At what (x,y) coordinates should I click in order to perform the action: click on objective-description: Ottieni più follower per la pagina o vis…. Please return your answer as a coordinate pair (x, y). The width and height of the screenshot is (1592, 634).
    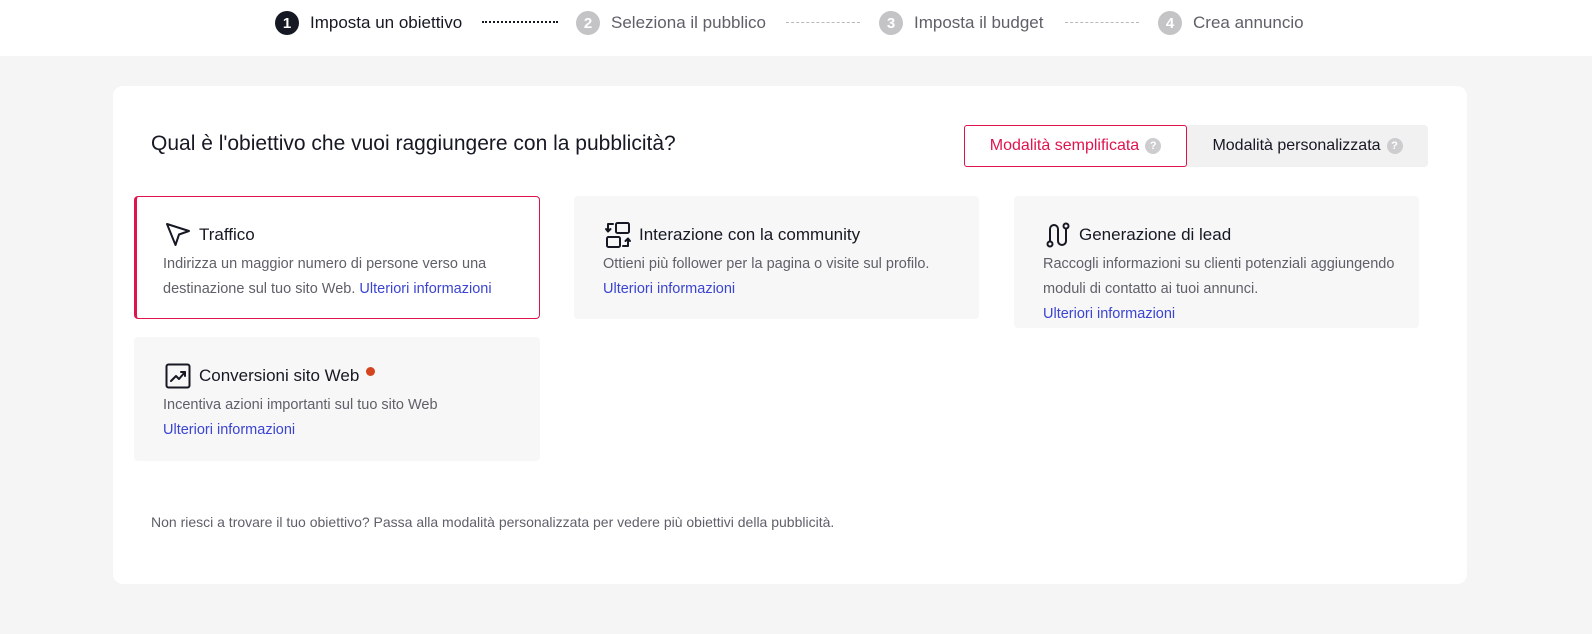
    Looking at the image, I should click on (788, 277).